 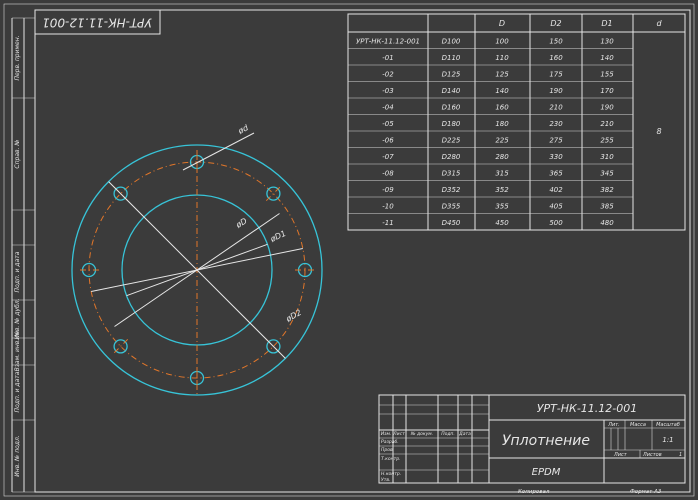 What do you see at coordinates (451, 140) in the screenshot?
I see `table-size-cell: D225` at bounding box center [451, 140].